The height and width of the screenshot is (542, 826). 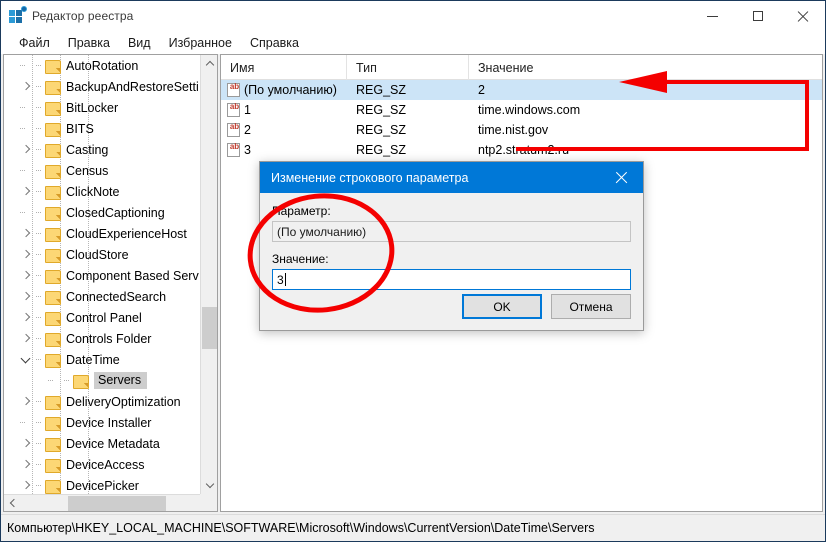 I want to click on parameter-name-label: Параметр:, so click(x=301, y=211).